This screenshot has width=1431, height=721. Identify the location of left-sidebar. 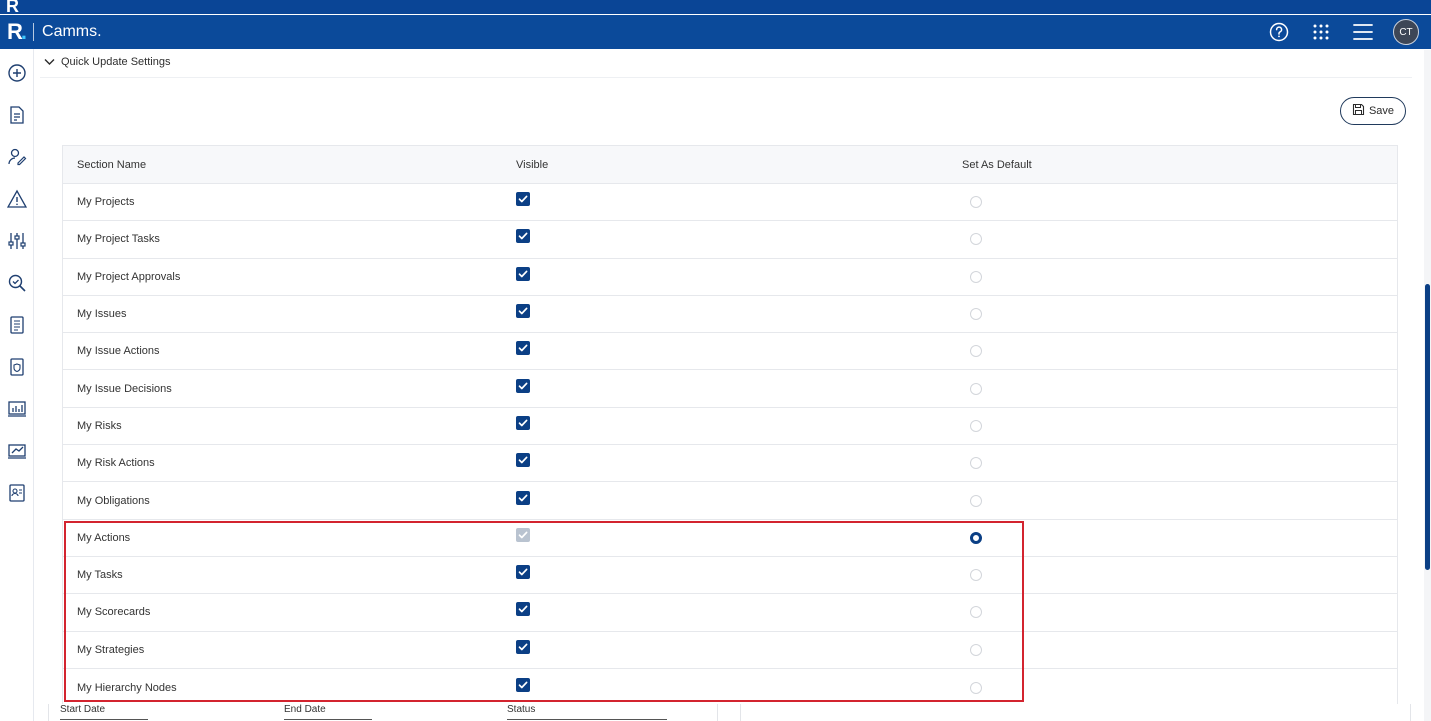
(17, 385).